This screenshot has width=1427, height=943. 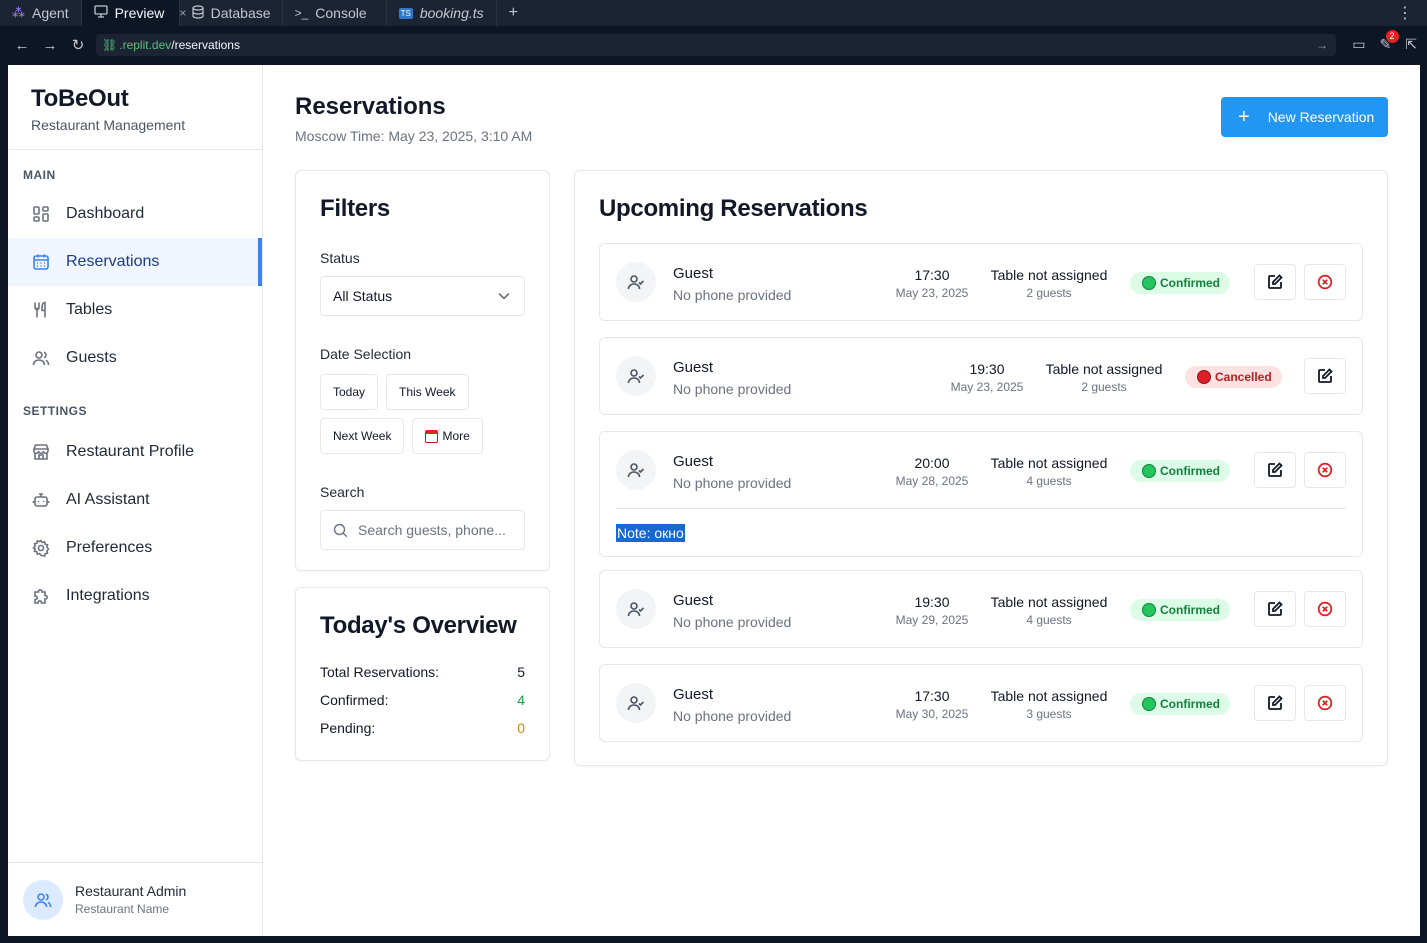 What do you see at coordinates (442, 13) in the screenshot?
I see `tab-booking-ts: TS booking.ts` at bounding box center [442, 13].